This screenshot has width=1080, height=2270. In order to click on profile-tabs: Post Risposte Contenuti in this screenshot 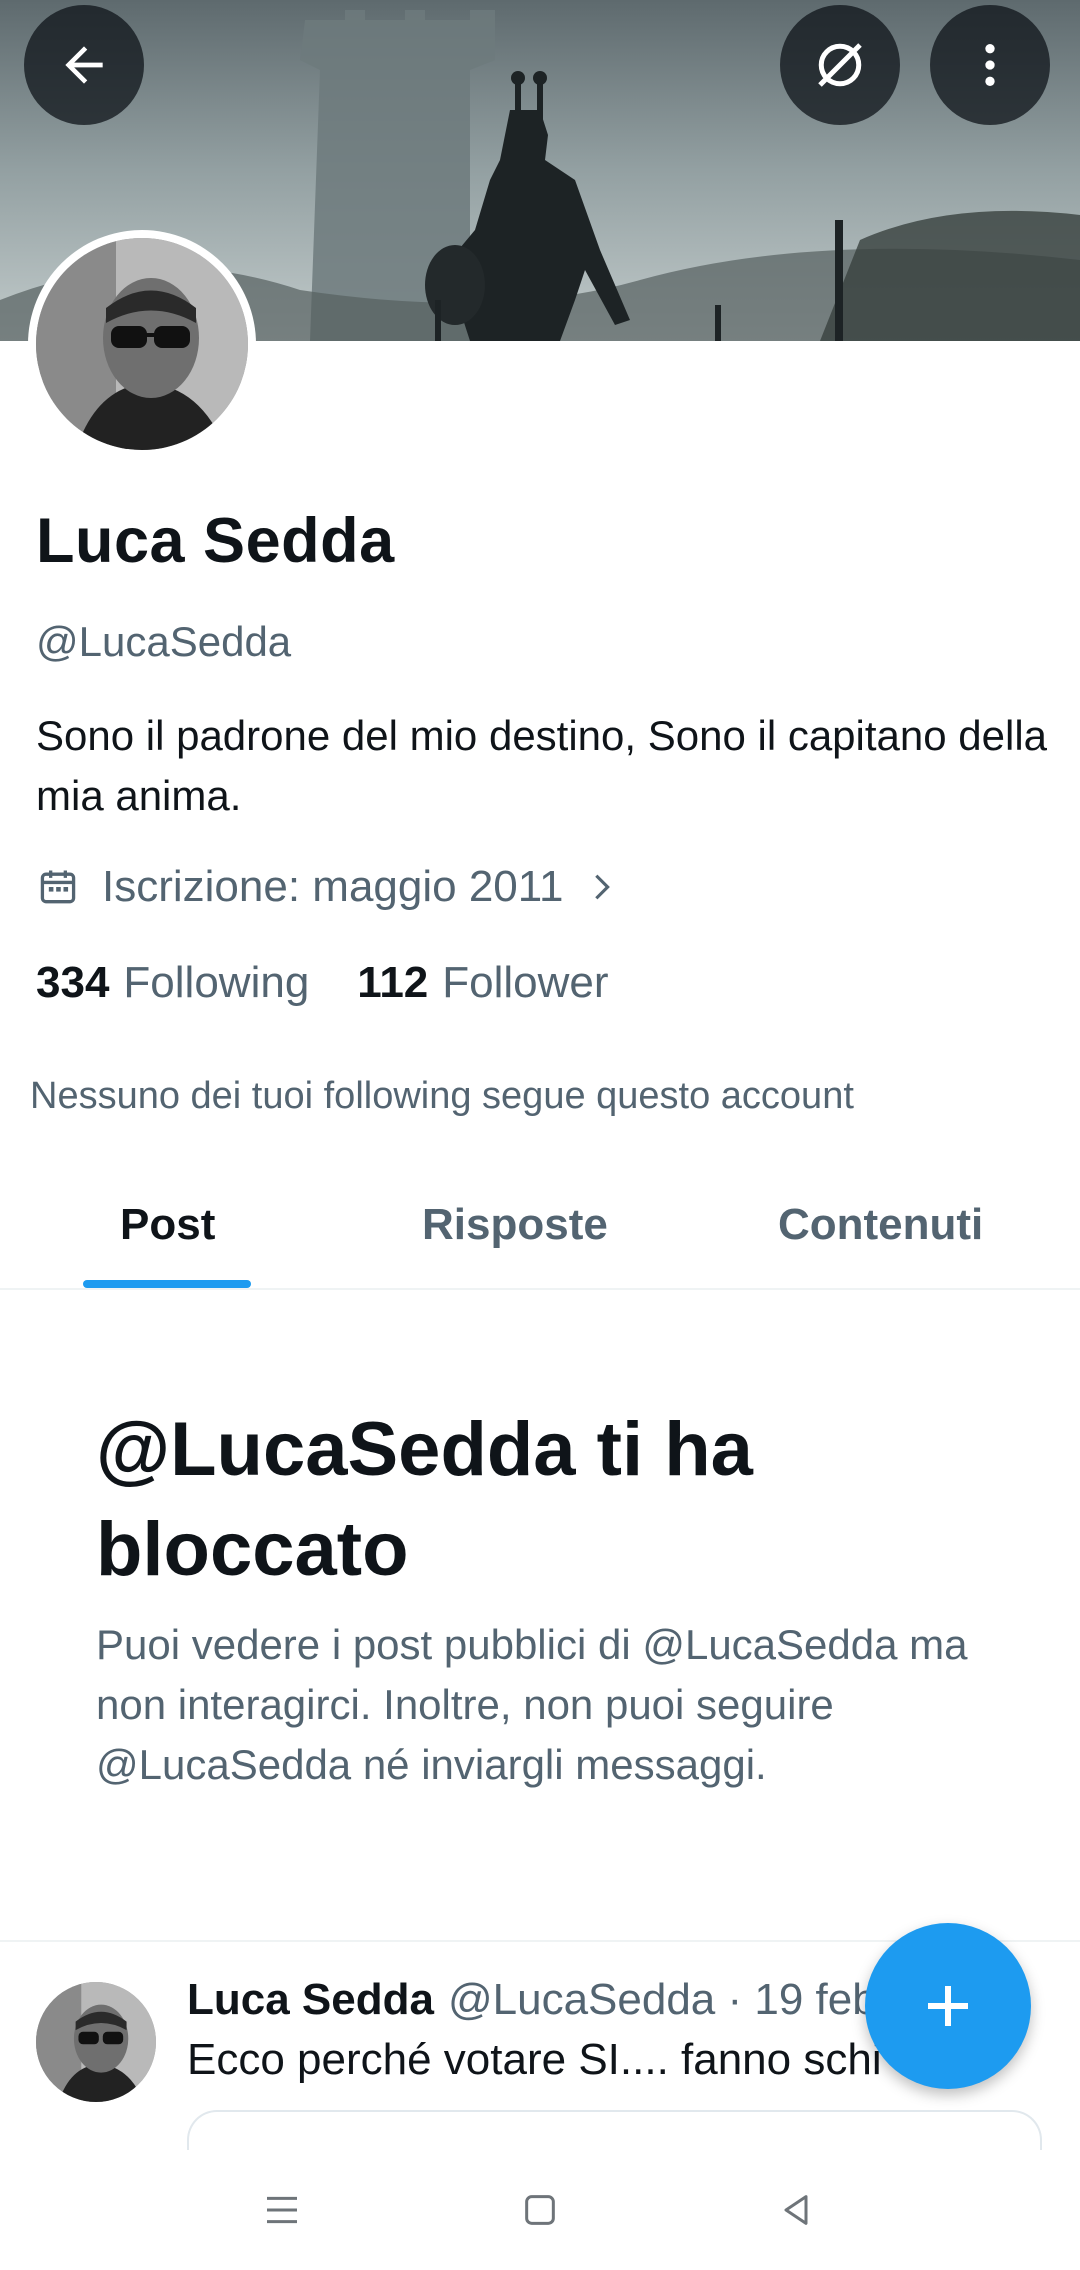, I will do `click(540, 1230)`.